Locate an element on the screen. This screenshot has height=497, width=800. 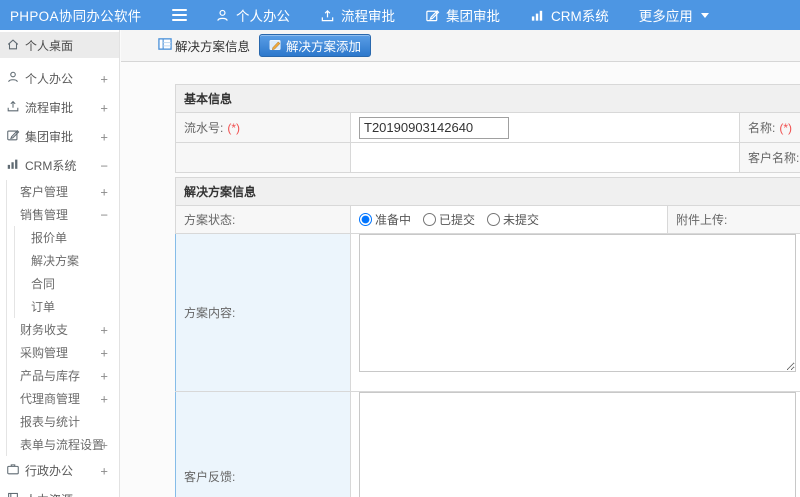
sidebar-item-personal-office: 个人办公 + is located at coordinates (59, 78).